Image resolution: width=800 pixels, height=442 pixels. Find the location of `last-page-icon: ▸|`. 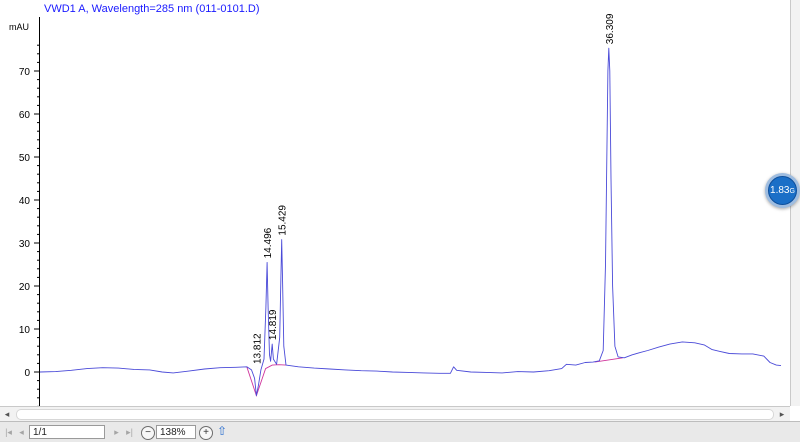

last-page-icon: ▸| is located at coordinates (129, 432).